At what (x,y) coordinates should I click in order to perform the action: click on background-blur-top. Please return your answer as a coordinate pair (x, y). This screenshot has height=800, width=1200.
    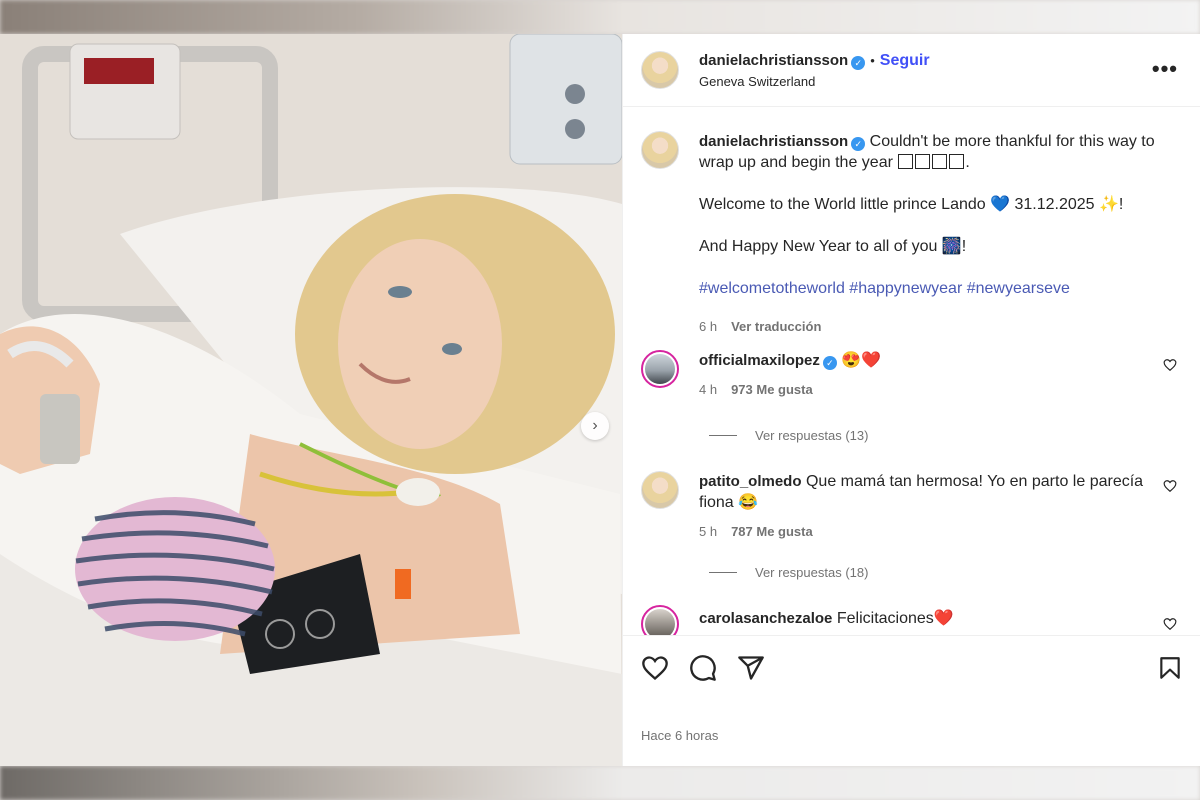
    Looking at the image, I should click on (600, 17).